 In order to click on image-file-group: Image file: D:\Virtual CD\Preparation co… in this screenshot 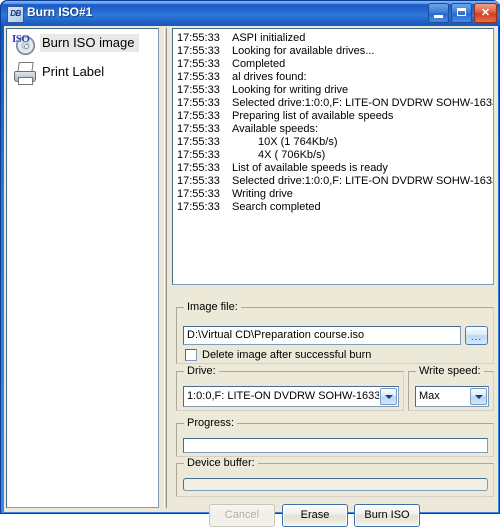, I will do `click(335, 332)`.